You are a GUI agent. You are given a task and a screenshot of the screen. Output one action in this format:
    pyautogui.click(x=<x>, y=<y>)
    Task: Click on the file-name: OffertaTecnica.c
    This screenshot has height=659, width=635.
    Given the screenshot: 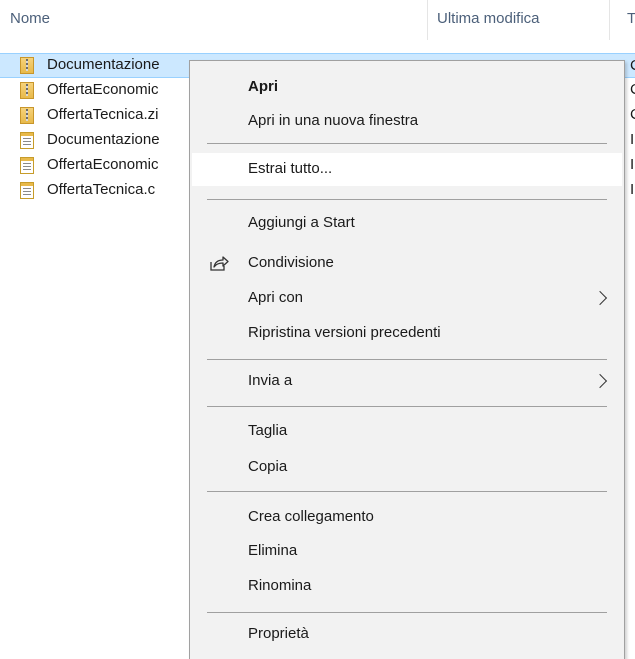 What is the action you would take?
    pyautogui.click(x=101, y=189)
    